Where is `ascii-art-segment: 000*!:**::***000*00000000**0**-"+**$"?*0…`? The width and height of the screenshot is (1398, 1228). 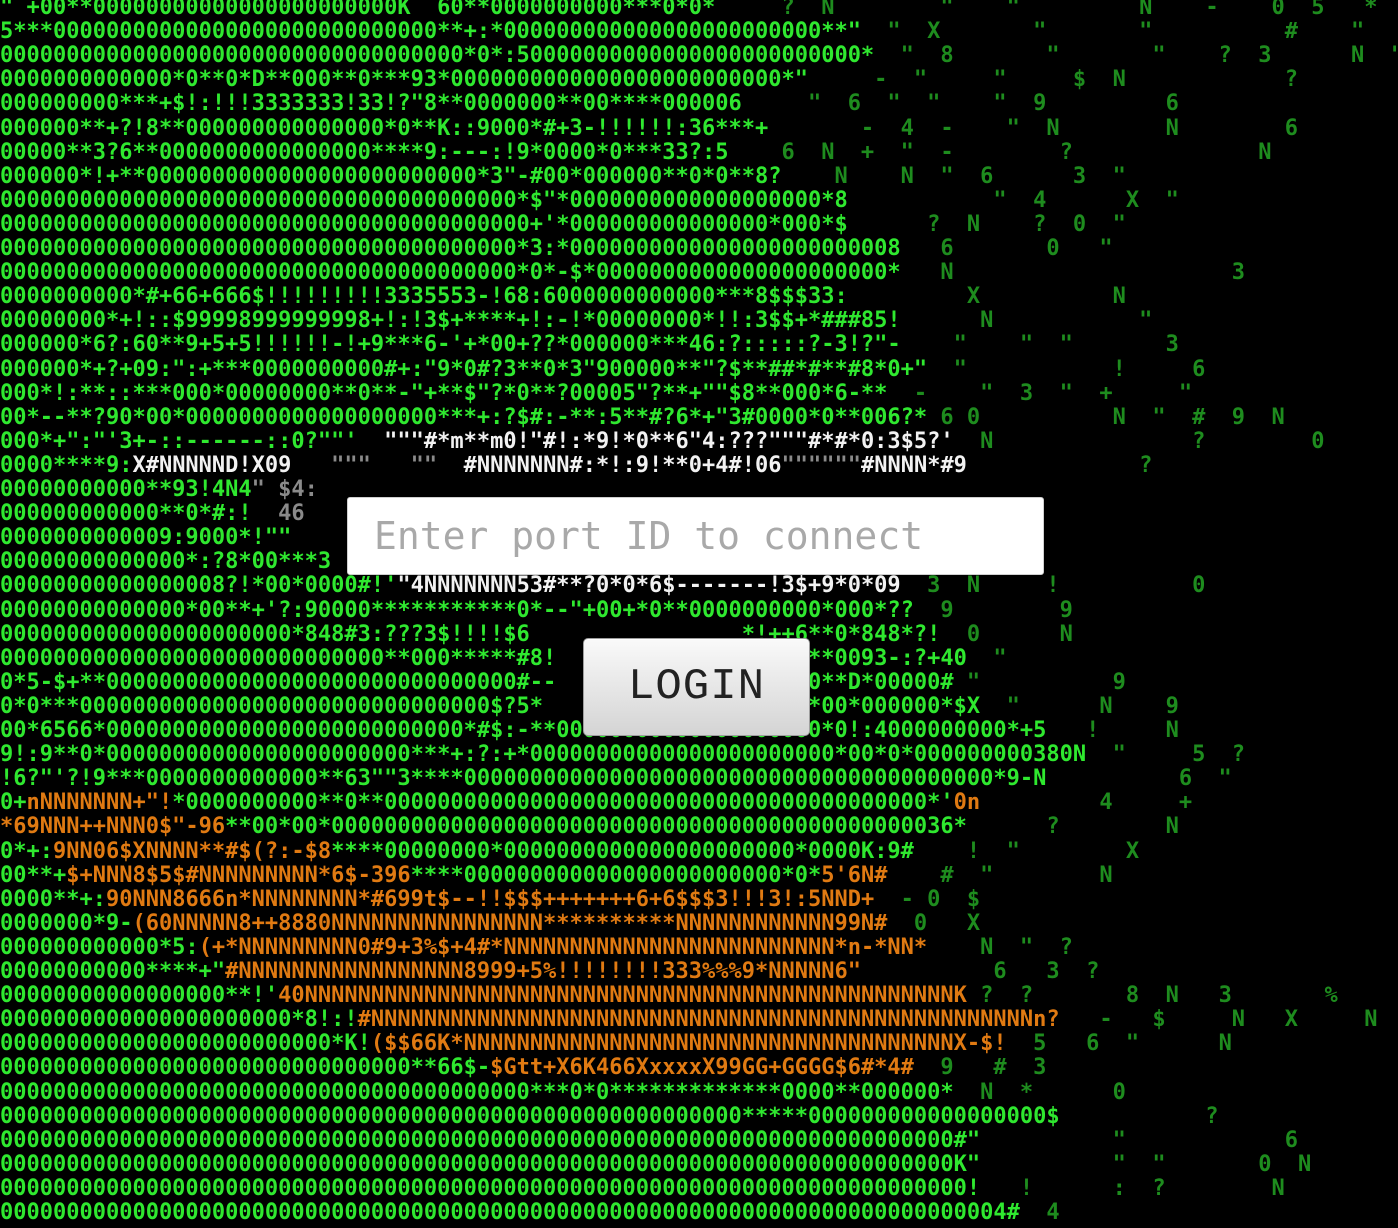 ascii-art-segment: 000*!:**::***000*00000000**0**-"+**$"?*0… is located at coordinates (444, 393).